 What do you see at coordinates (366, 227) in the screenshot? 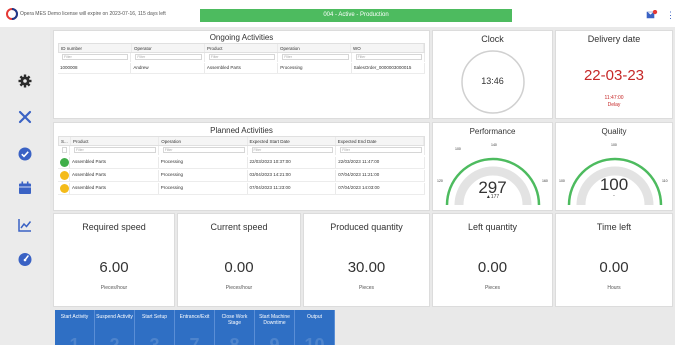
I see `metric-label: Produced quantity` at bounding box center [366, 227].